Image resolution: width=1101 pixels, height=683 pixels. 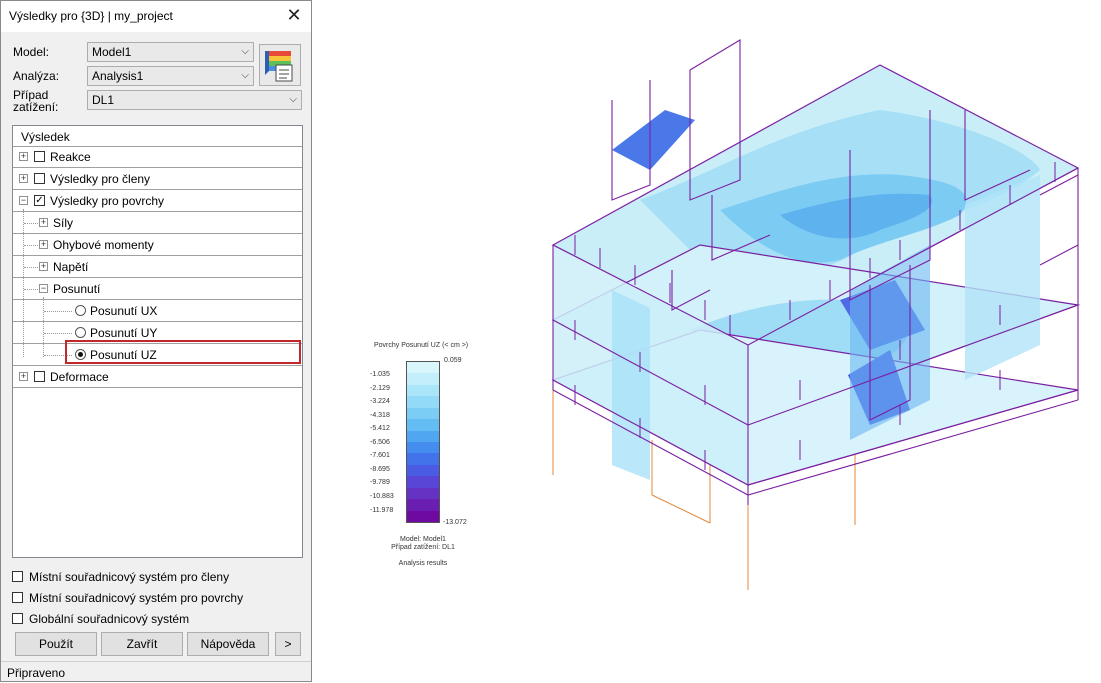 What do you see at coordinates (118, 76) in the screenshot?
I see `analysis-select-value: Analysis1` at bounding box center [118, 76].